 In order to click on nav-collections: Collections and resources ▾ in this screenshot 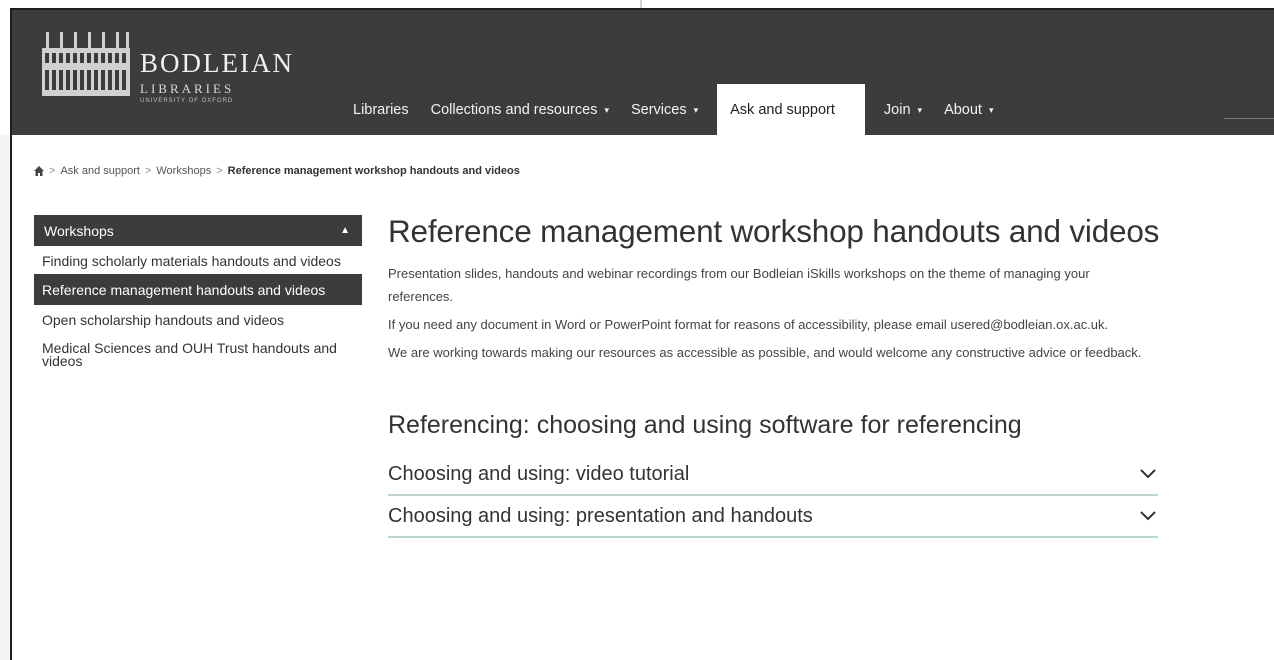, I will do `click(520, 110)`.